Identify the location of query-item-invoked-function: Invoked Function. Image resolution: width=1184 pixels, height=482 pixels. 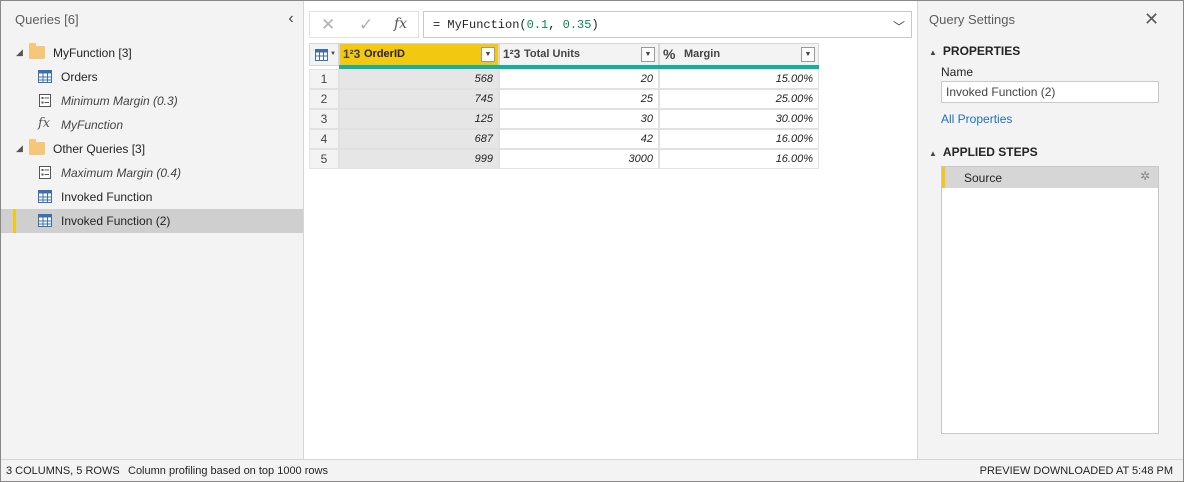
(152, 197).